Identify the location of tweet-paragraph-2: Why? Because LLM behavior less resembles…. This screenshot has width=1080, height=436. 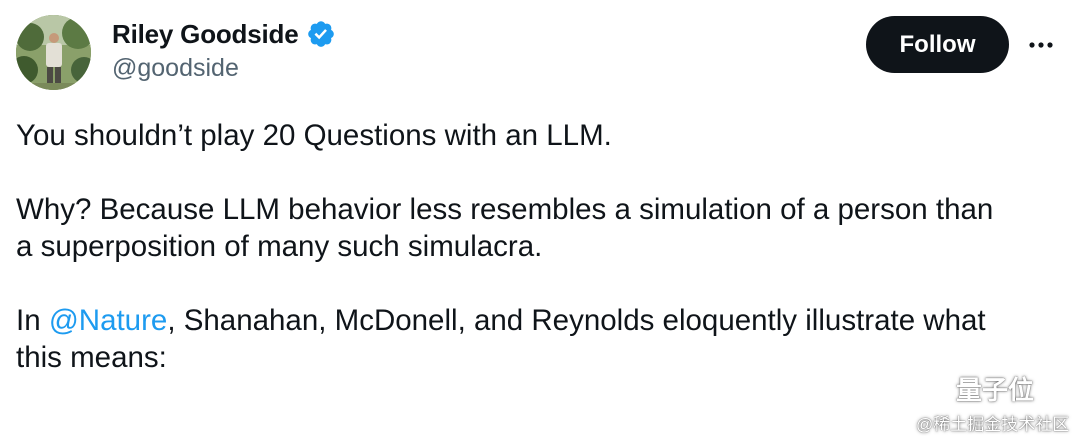
(505, 228).